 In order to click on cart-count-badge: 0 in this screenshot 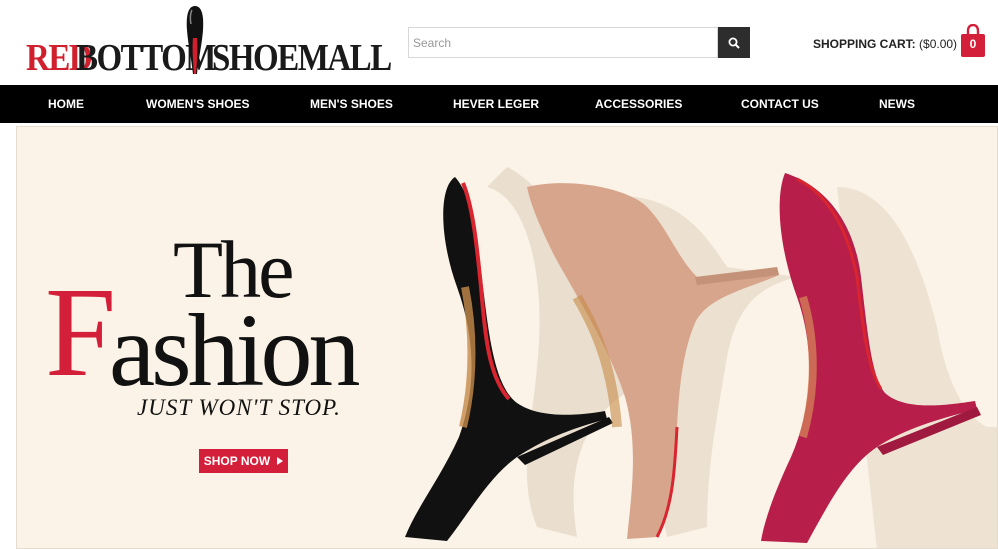, I will do `click(973, 44)`.